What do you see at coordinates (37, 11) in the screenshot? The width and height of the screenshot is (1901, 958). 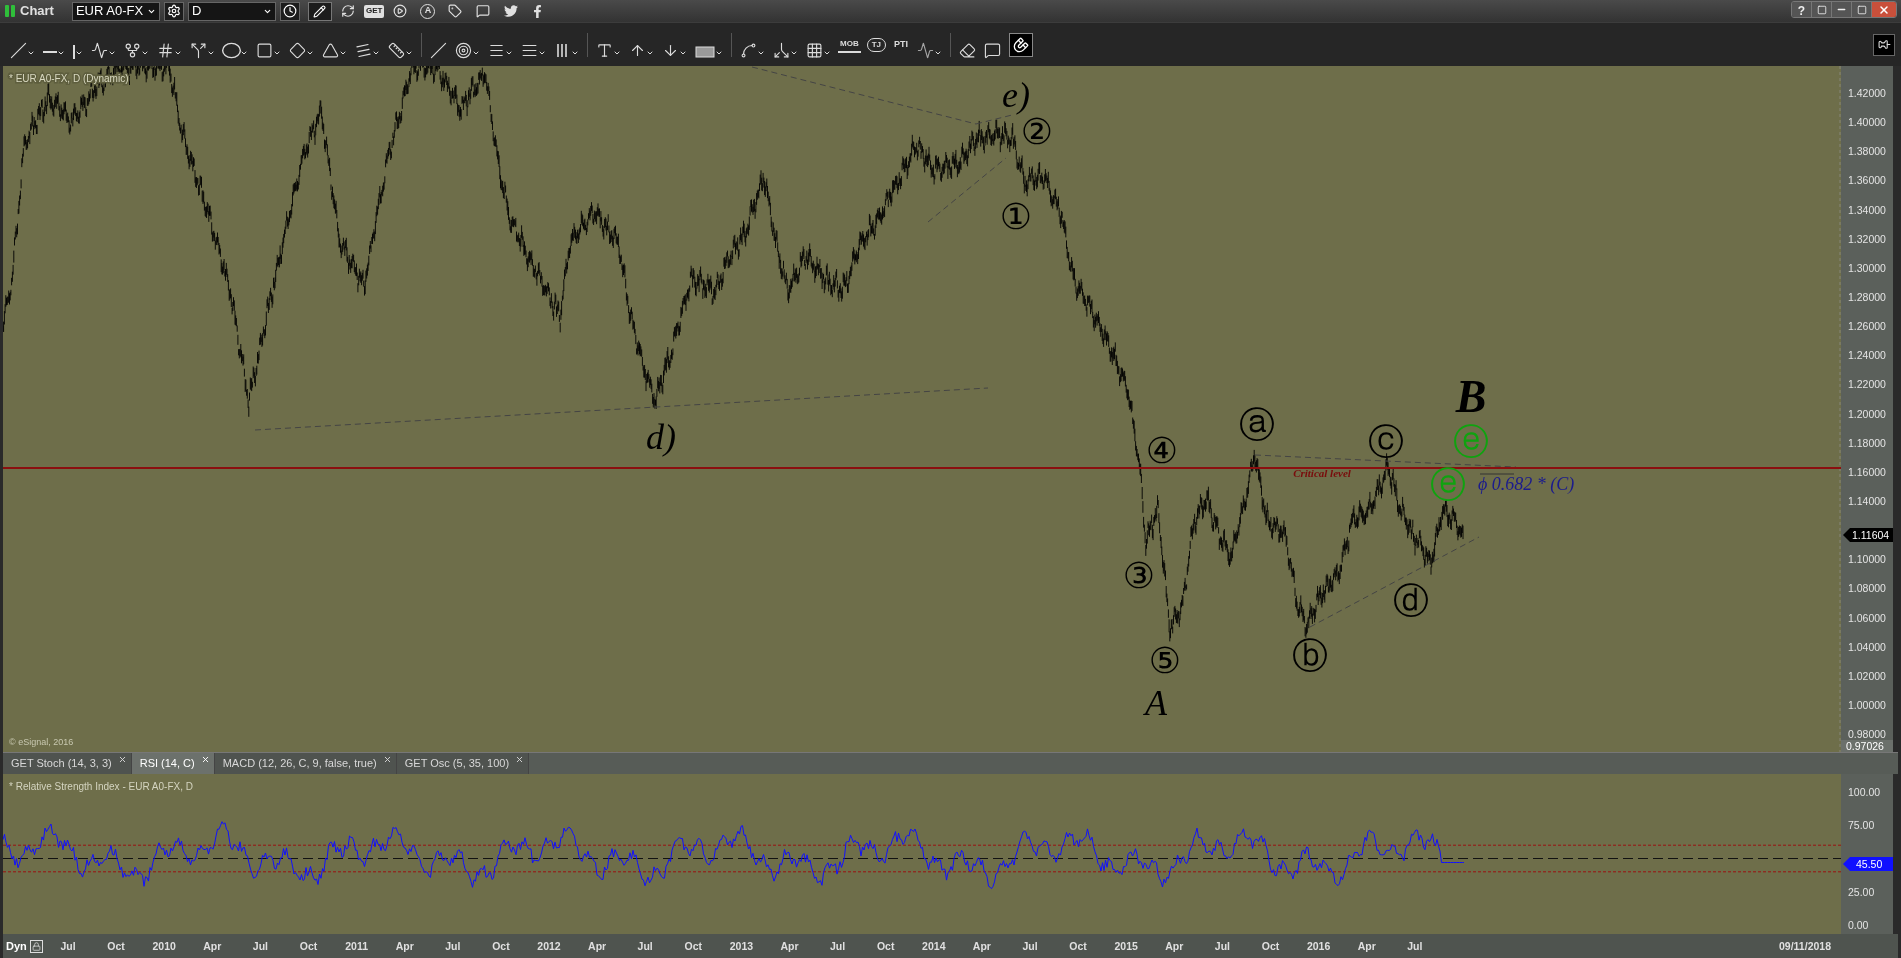 I see `window-title: Chart` at bounding box center [37, 11].